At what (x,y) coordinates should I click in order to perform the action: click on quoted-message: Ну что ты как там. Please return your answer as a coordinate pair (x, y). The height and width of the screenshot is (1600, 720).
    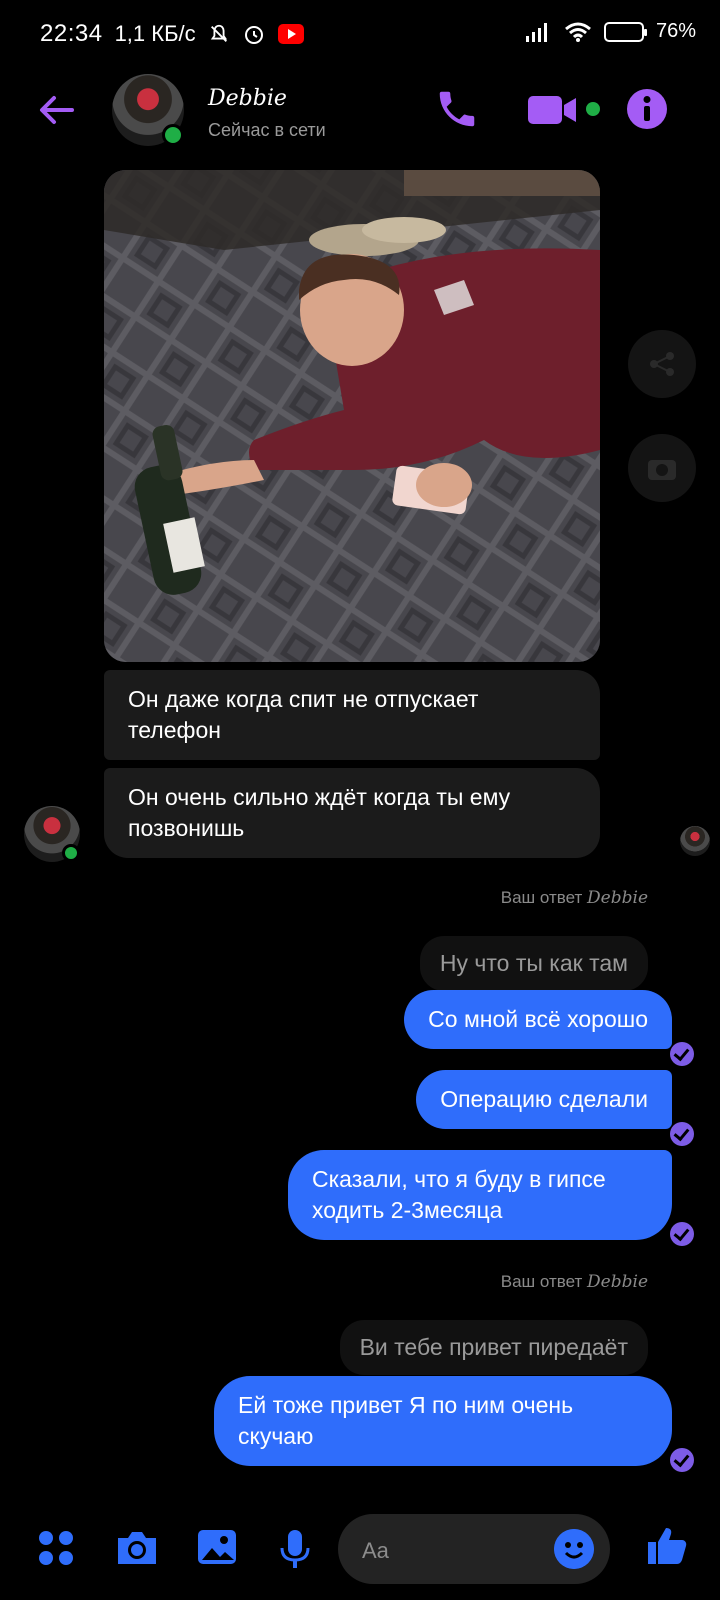
    Looking at the image, I should click on (533, 963).